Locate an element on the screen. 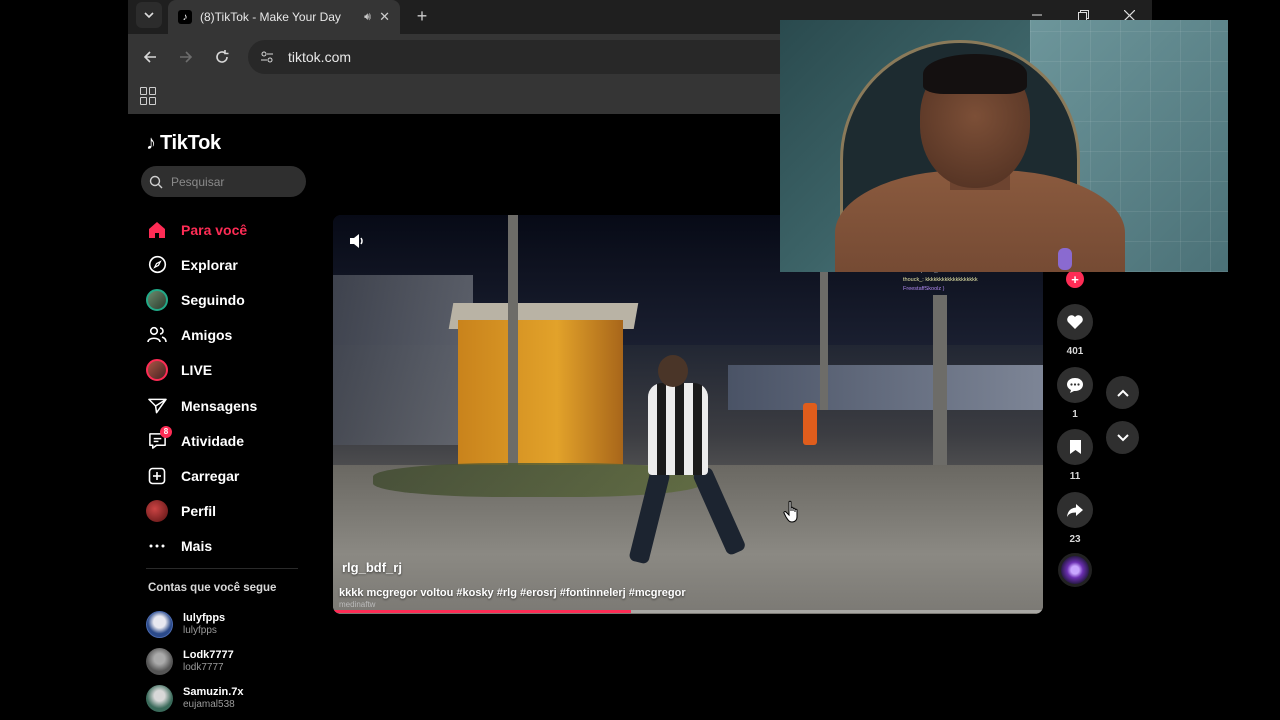 The height and width of the screenshot is (720, 1280). comment-button is located at coordinates (1075, 385).